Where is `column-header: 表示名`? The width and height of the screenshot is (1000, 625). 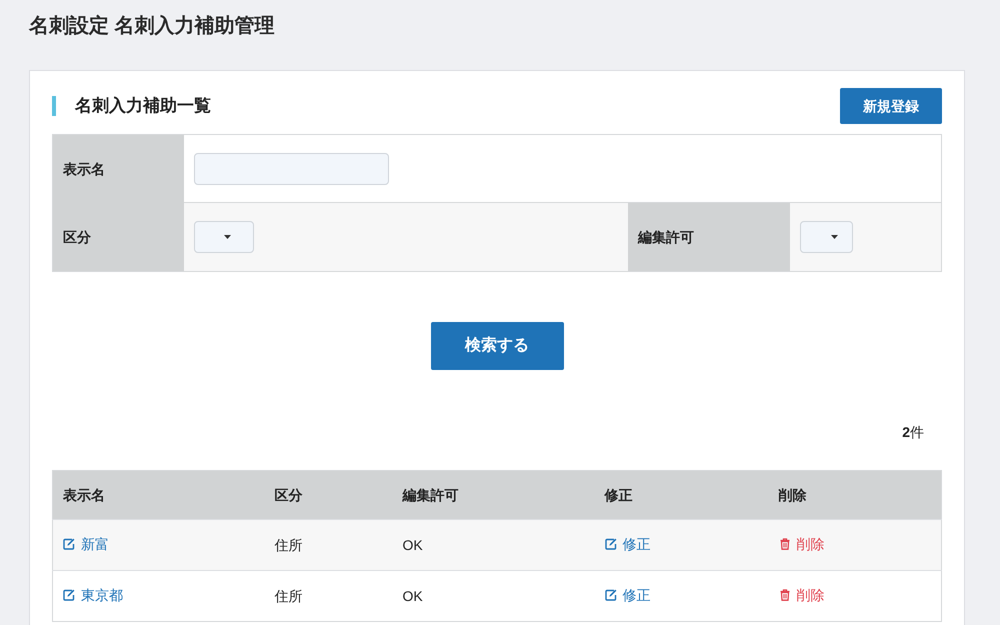 column-header: 表示名 is located at coordinates (158, 495).